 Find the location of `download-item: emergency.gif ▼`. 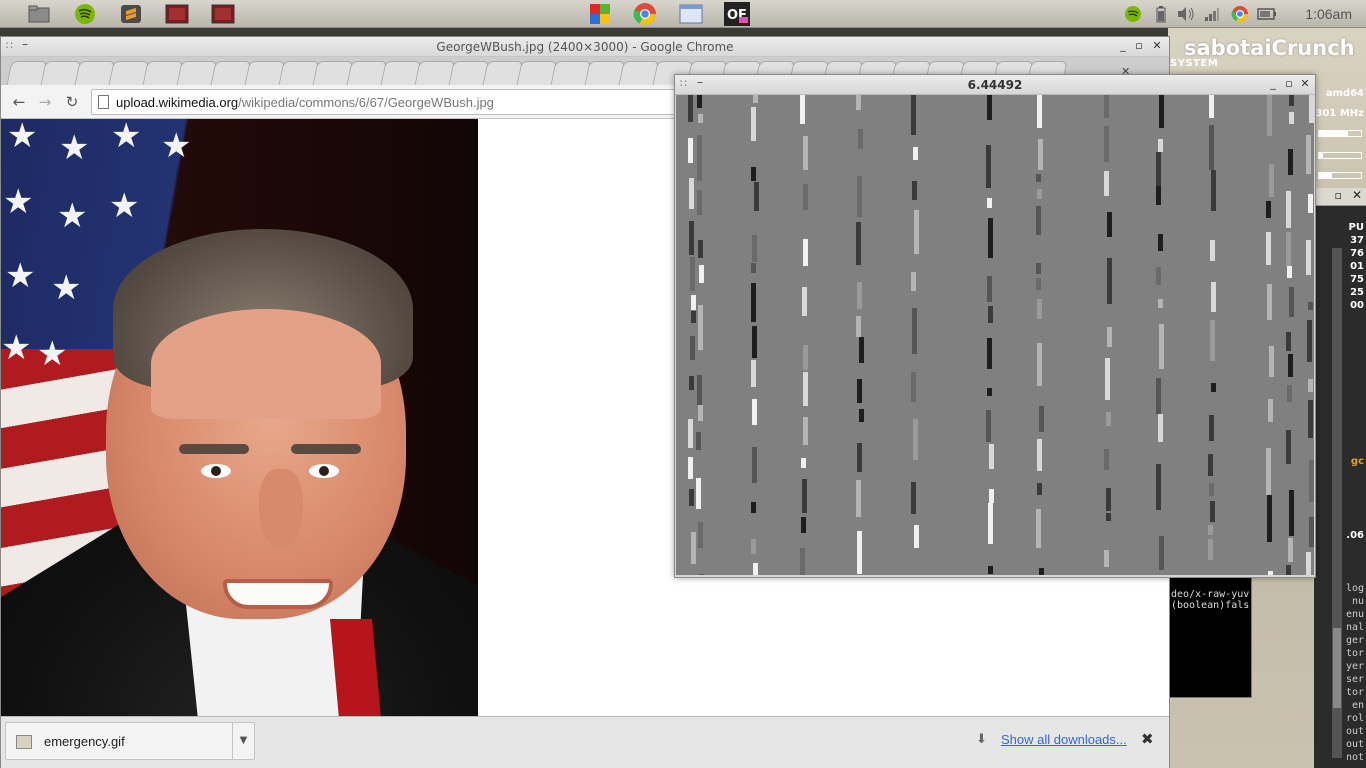

download-item: emergency.gif ▼ is located at coordinates (130, 741).